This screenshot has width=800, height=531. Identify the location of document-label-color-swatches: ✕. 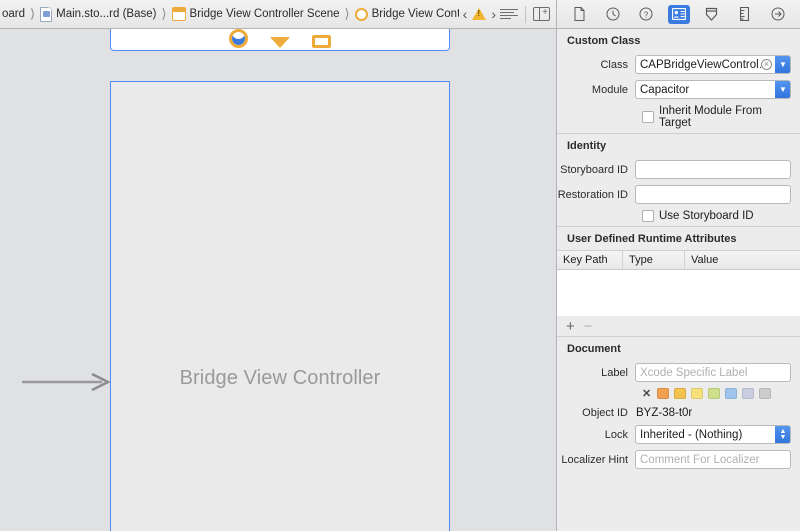
(678, 394).